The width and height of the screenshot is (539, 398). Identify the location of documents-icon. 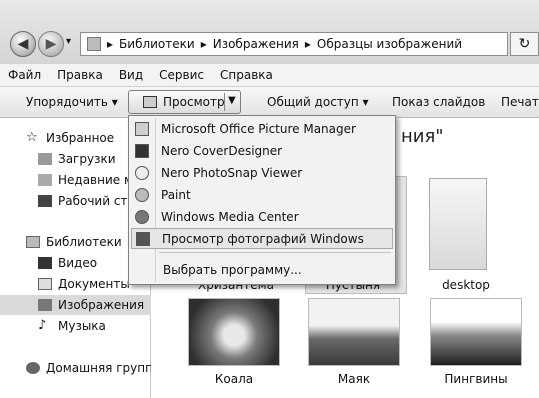
(45, 284).